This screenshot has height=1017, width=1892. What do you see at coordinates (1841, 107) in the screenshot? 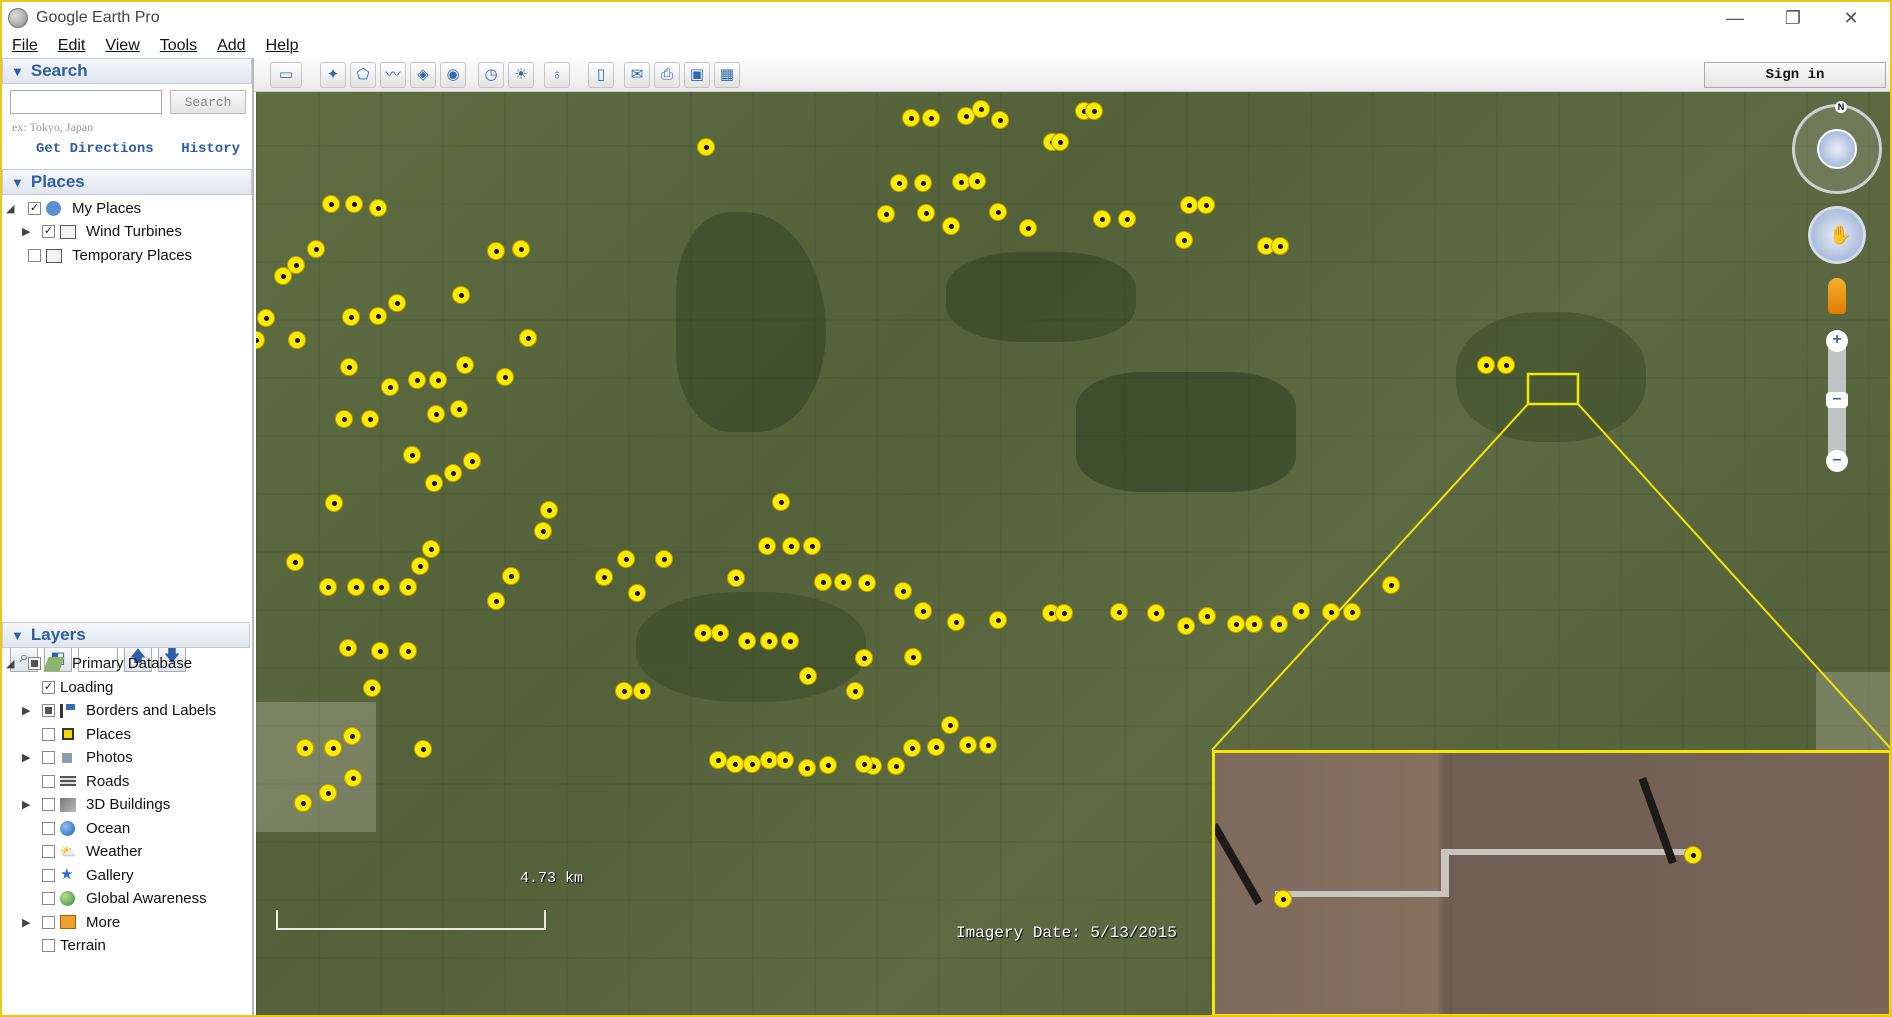
I see `compass-north-label: N` at bounding box center [1841, 107].